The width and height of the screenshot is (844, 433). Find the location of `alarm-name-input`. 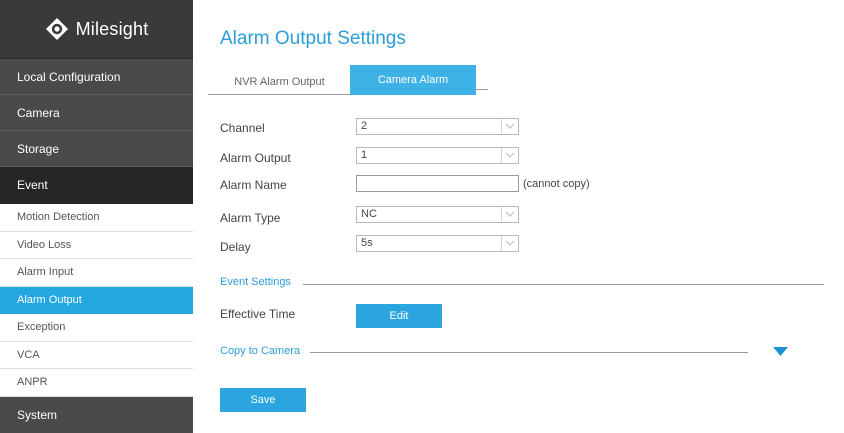

alarm-name-input is located at coordinates (437, 183).